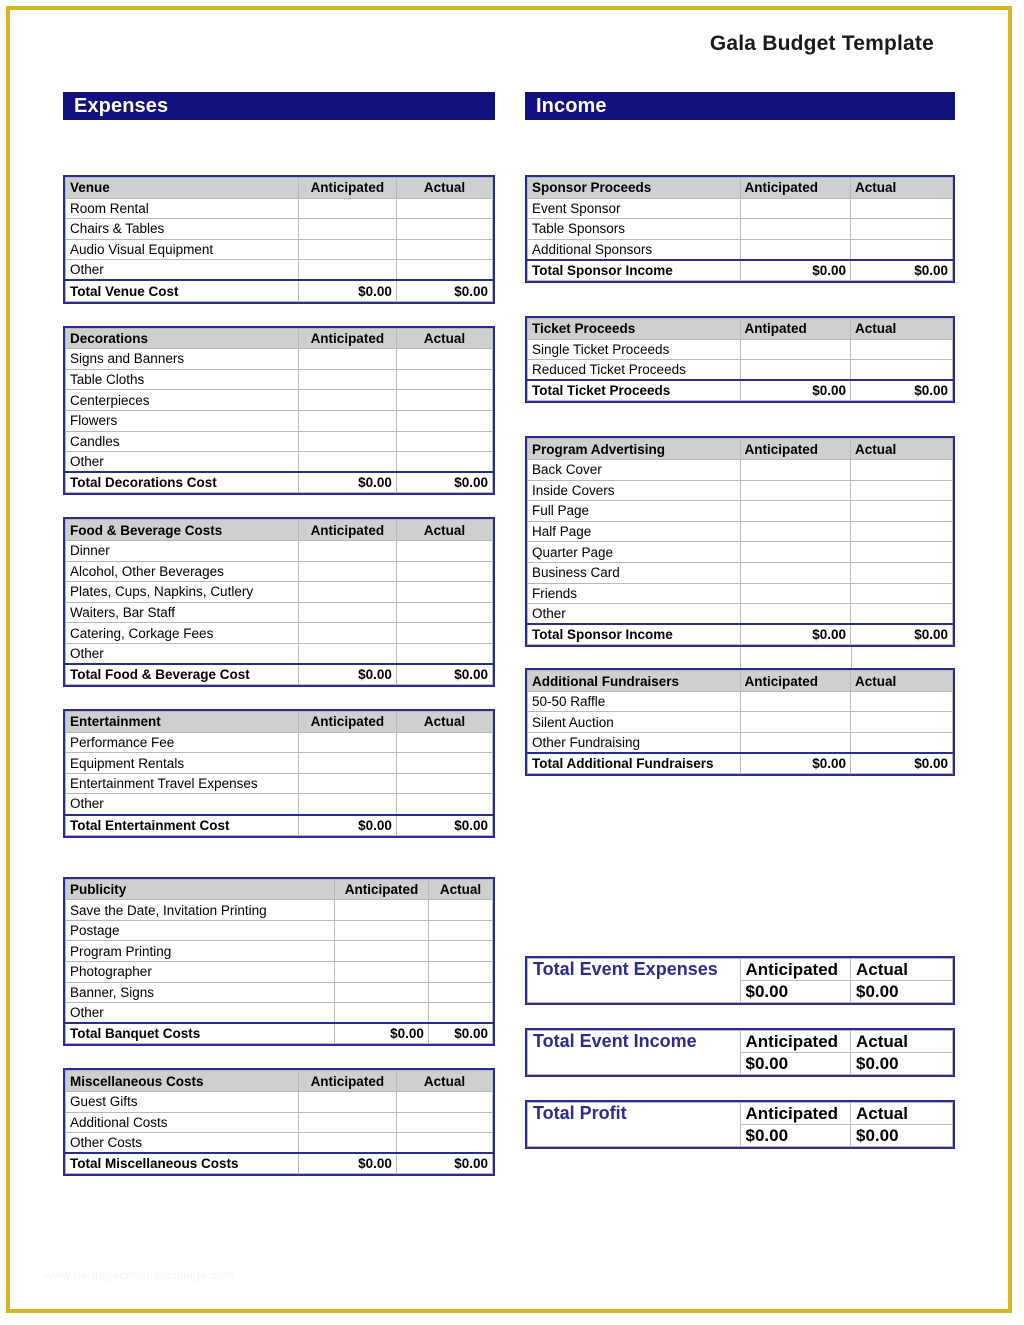  Describe the element at coordinates (279, 910) in the screenshot. I see `table-row: Save the Date, Invitation Printing` at that location.